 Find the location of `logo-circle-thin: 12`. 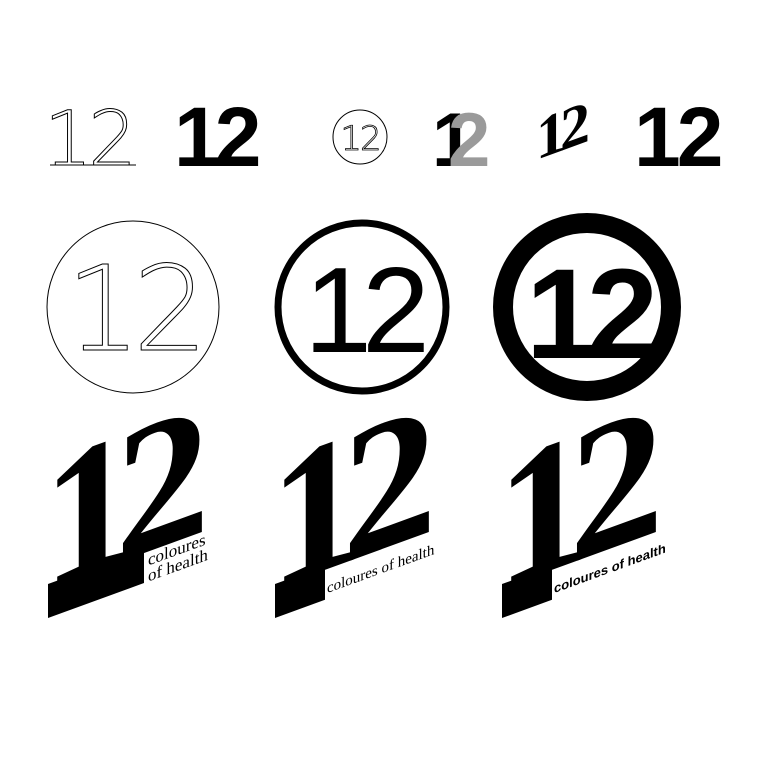

logo-circle-thin: 12 is located at coordinates (133, 307).